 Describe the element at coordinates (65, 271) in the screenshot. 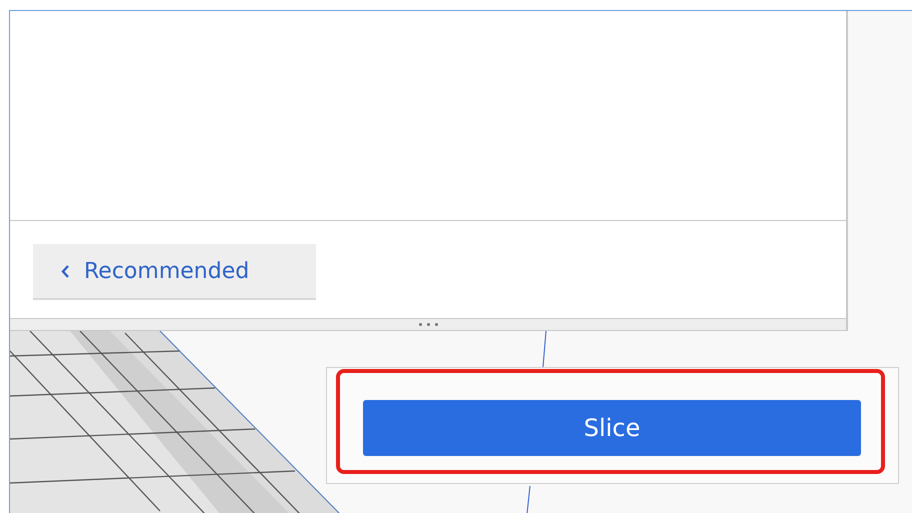

I see `chevron-left-icon` at that location.